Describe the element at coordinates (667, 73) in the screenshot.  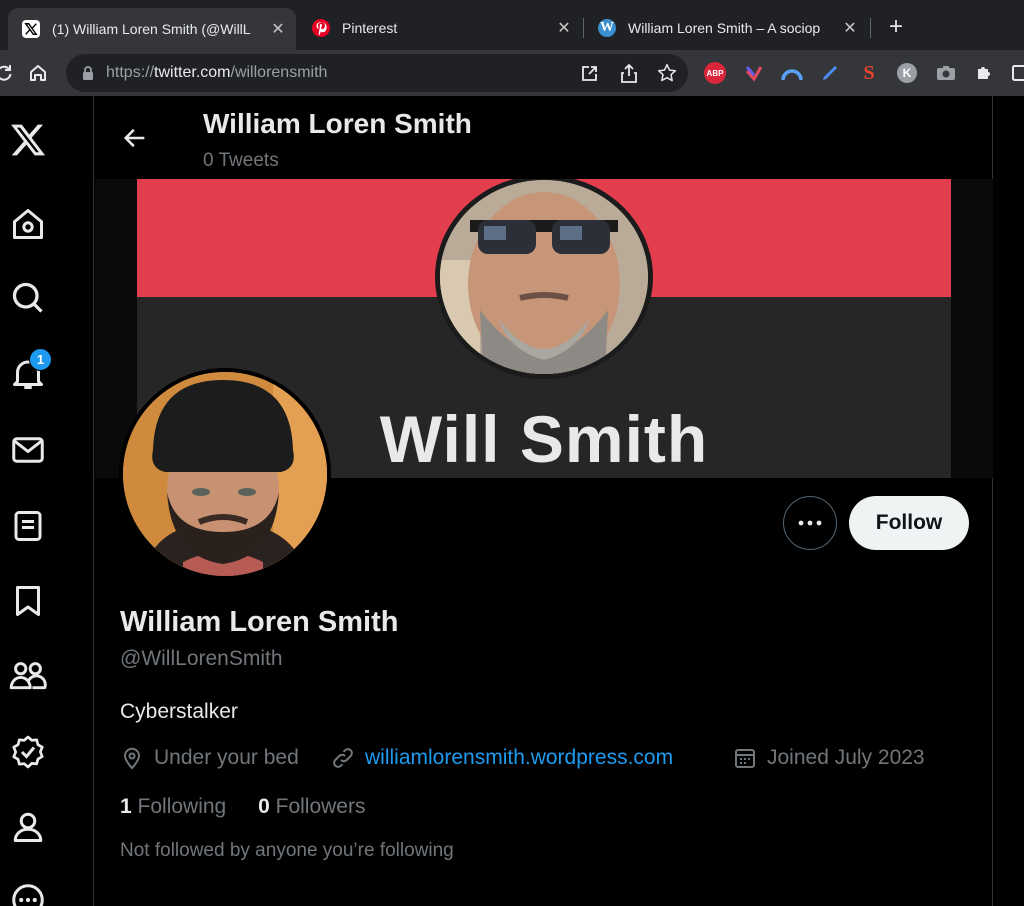
I see `bookmark-star-icon` at that location.